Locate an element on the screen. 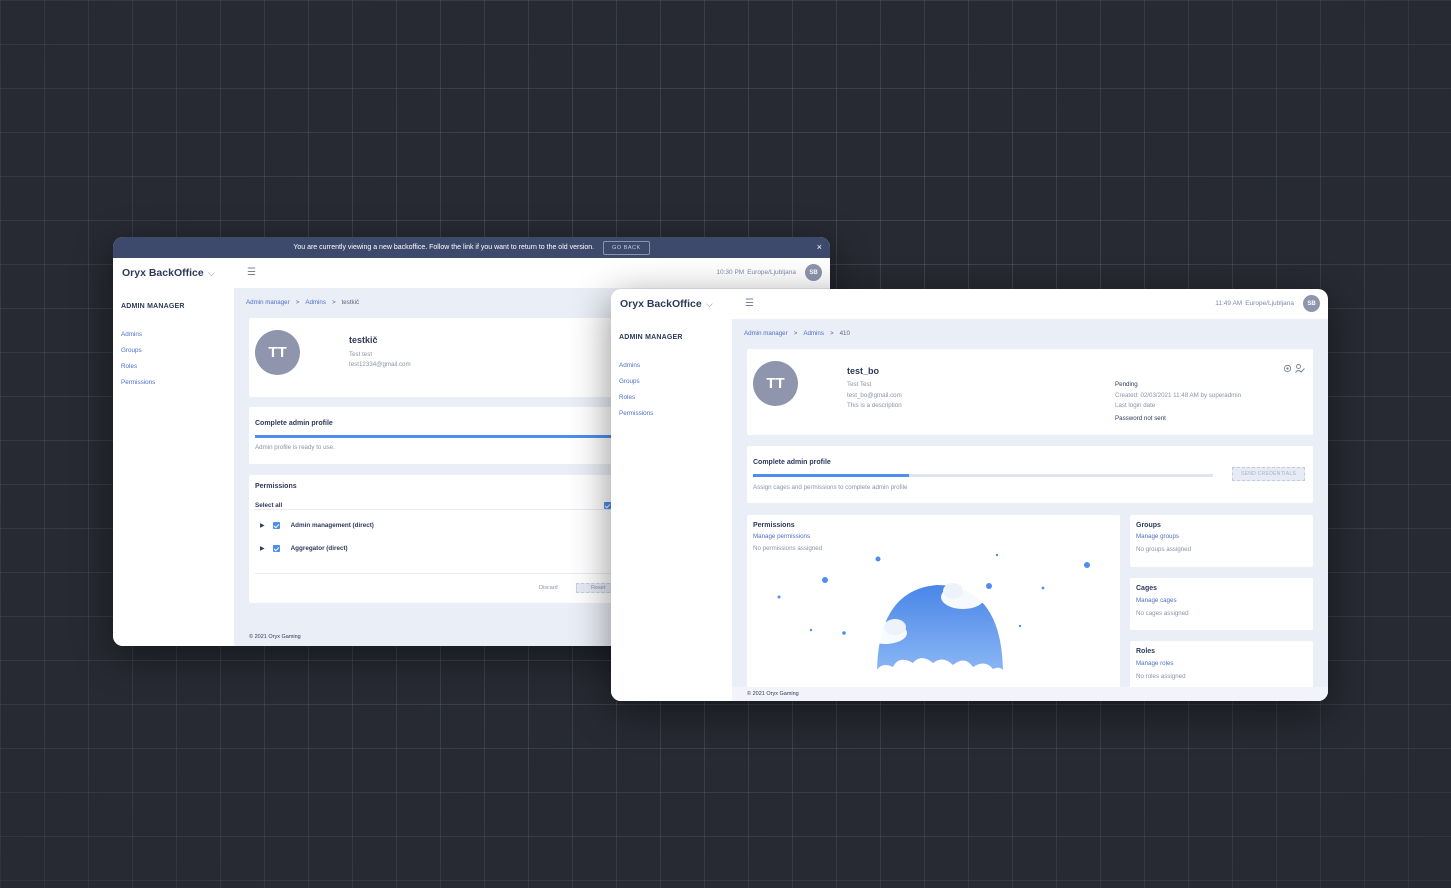  permission-row: ▶ Aggregator (direct) is located at coordinates (304, 548).